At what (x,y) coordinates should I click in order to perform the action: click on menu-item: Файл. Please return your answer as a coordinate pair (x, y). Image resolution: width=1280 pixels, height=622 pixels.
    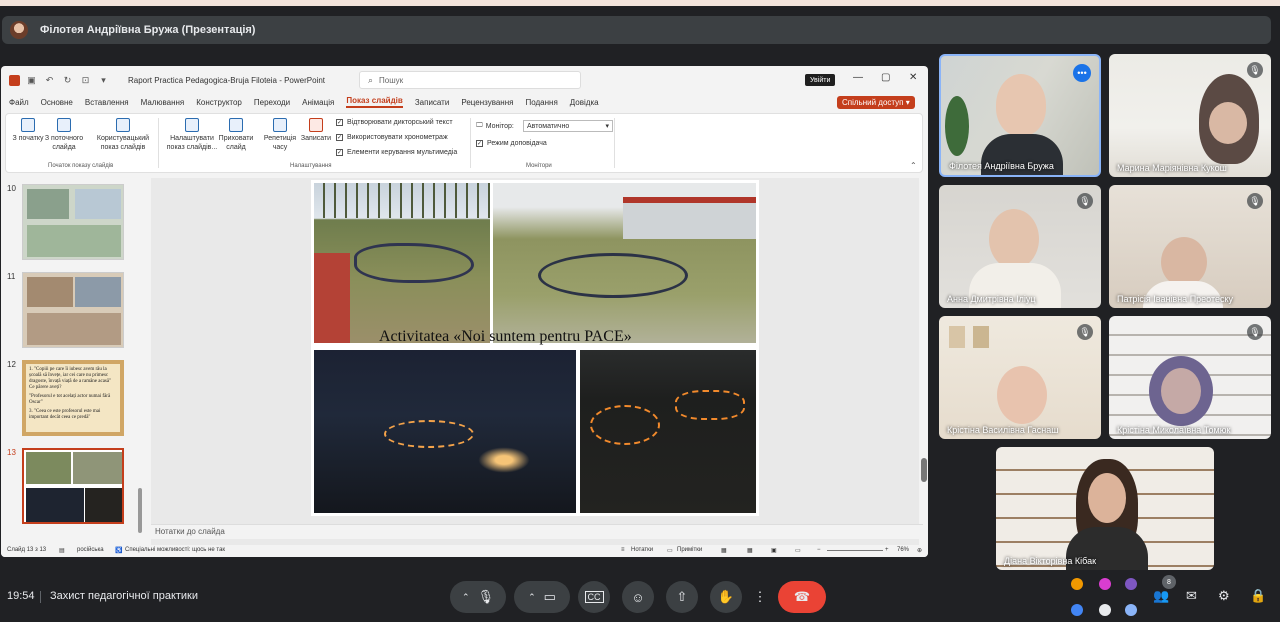
    Looking at the image, I should click on (19, 102).